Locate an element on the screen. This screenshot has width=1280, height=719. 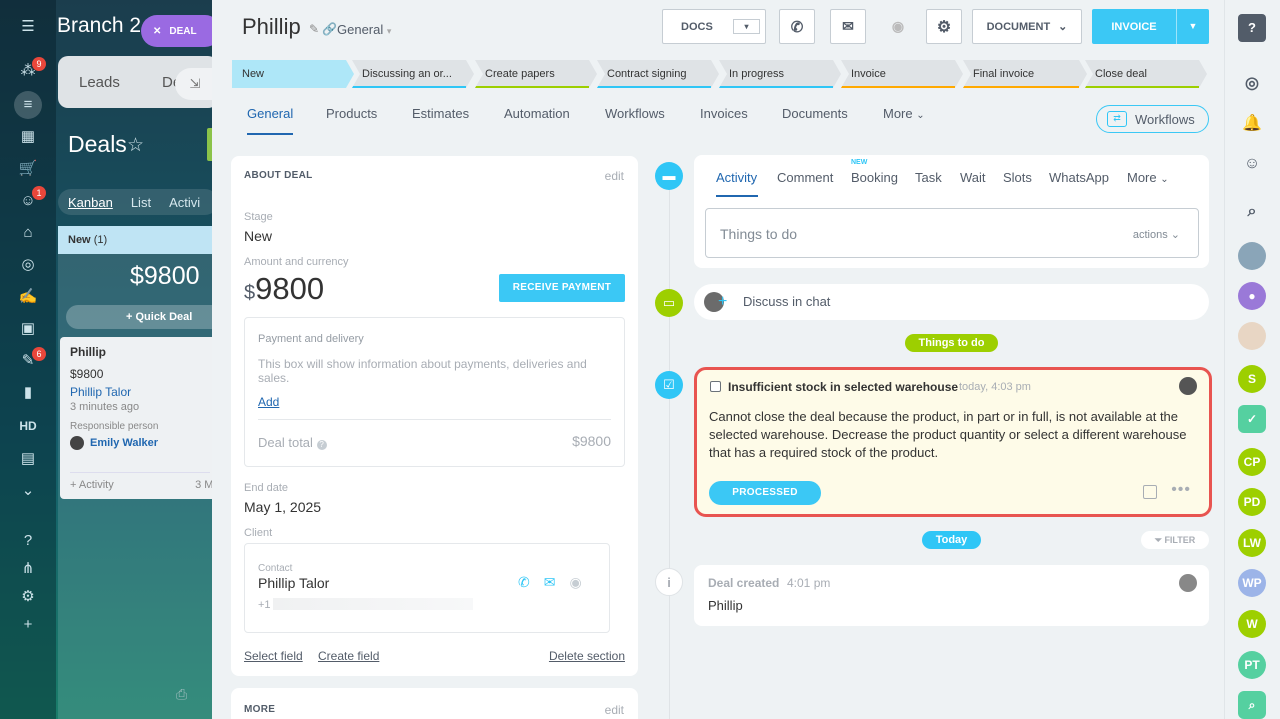
add-link: Add is located at coordinates (268, 402).